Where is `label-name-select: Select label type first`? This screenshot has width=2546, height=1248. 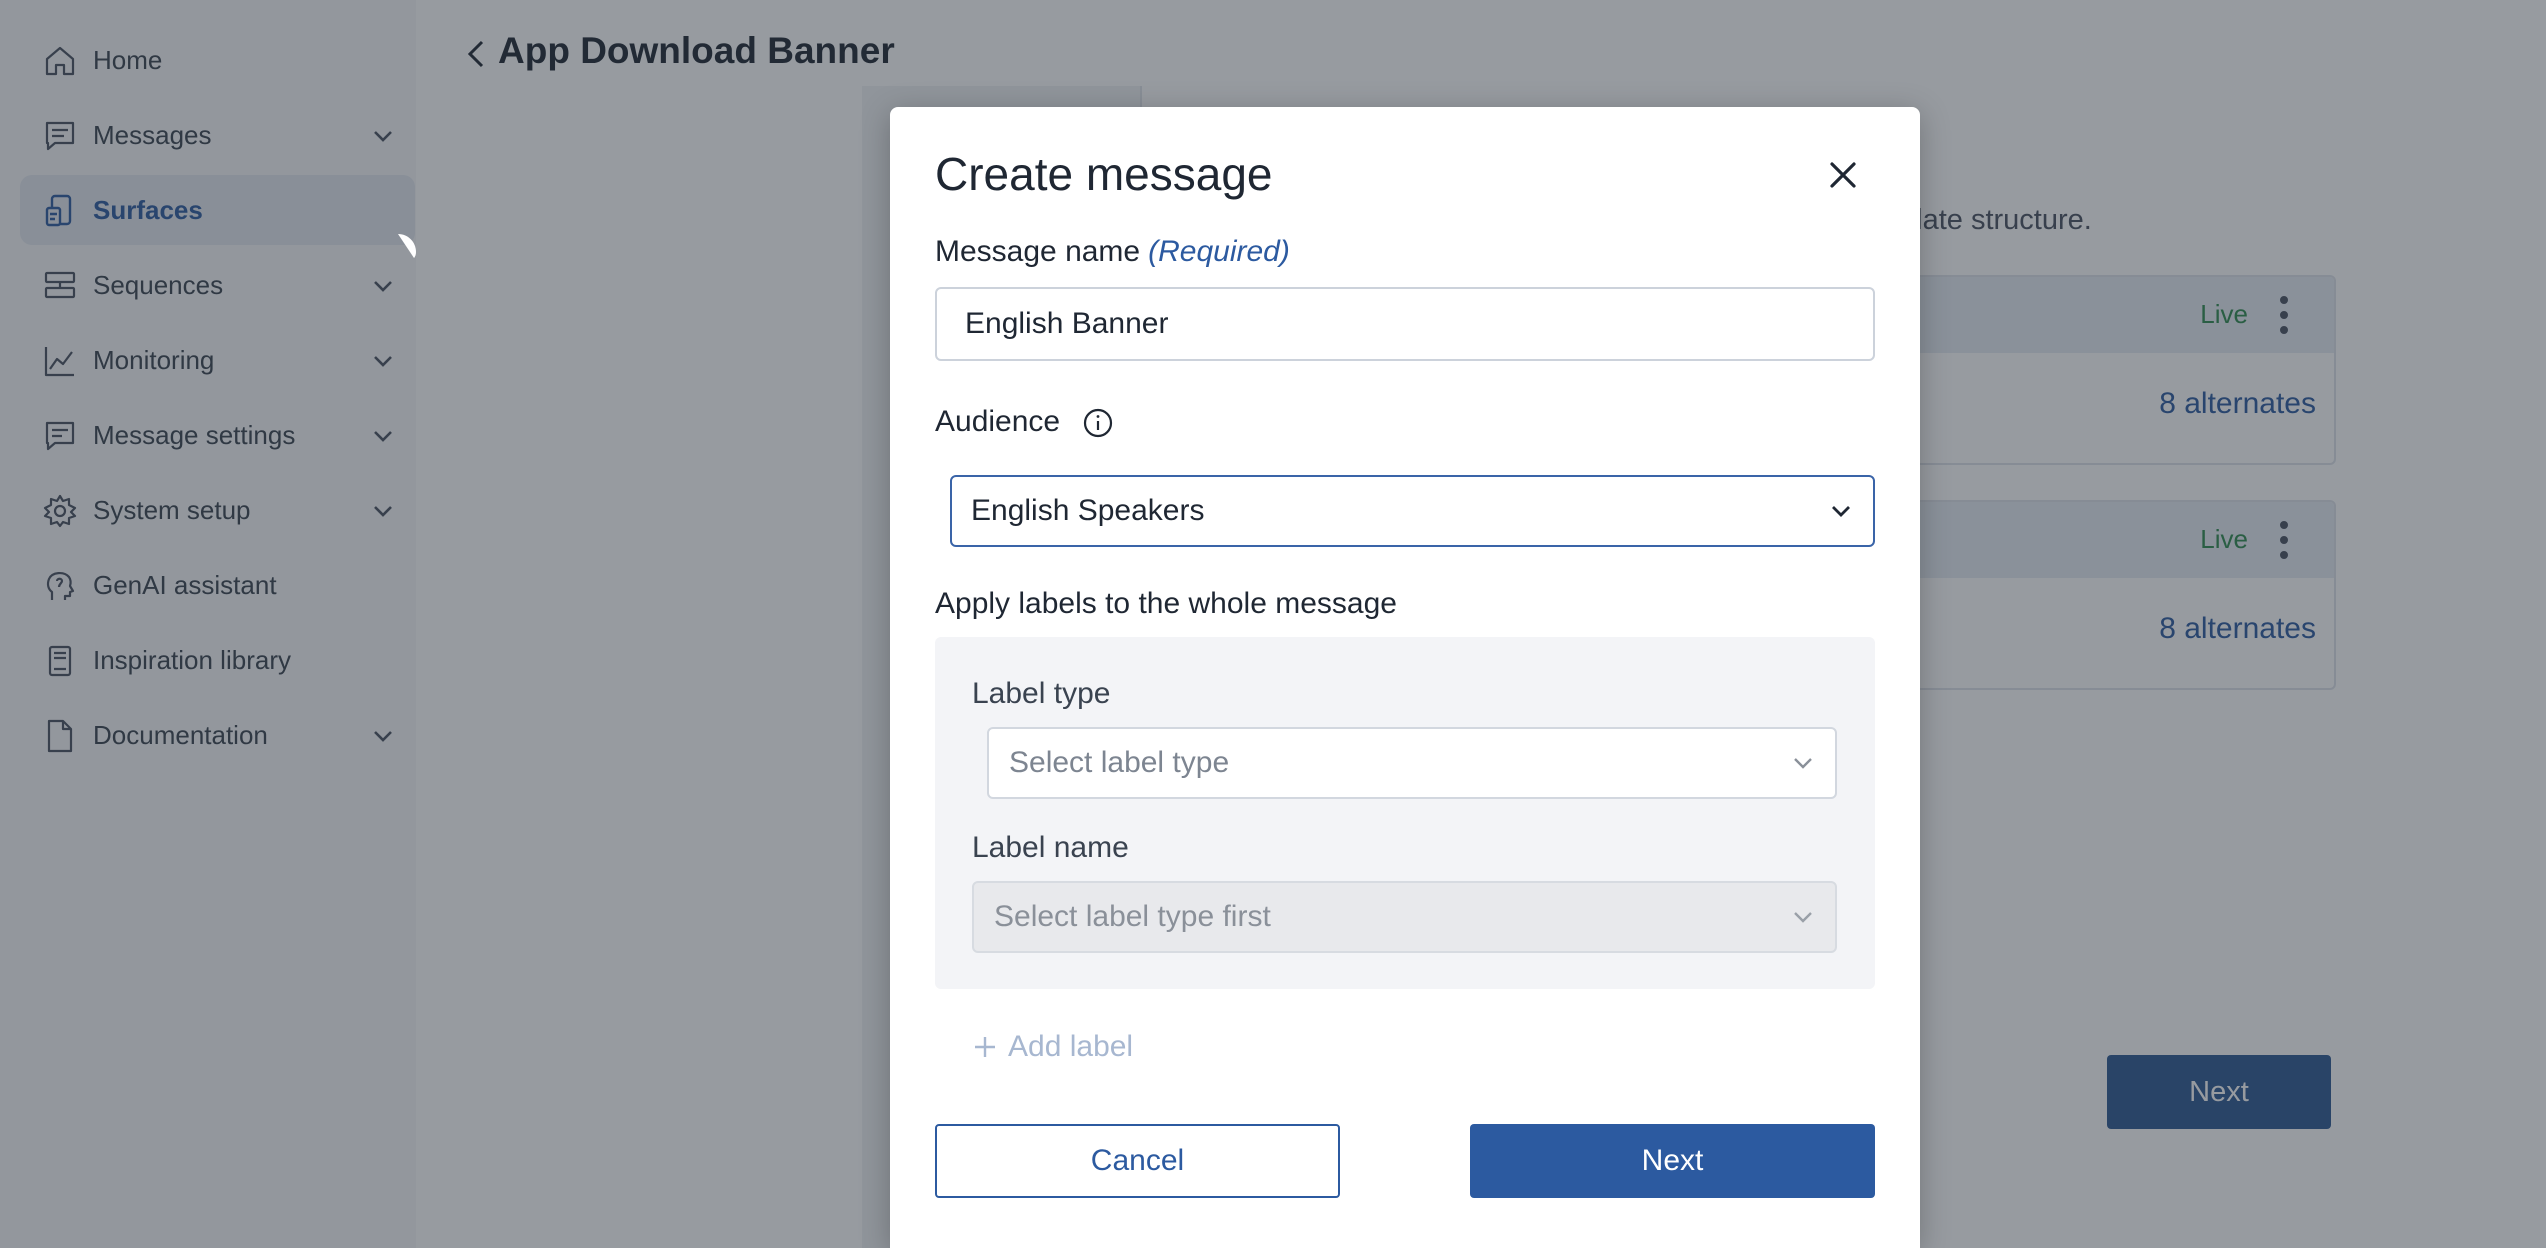
label-name-select: Select label type first is located at coordinates (1404, 917).